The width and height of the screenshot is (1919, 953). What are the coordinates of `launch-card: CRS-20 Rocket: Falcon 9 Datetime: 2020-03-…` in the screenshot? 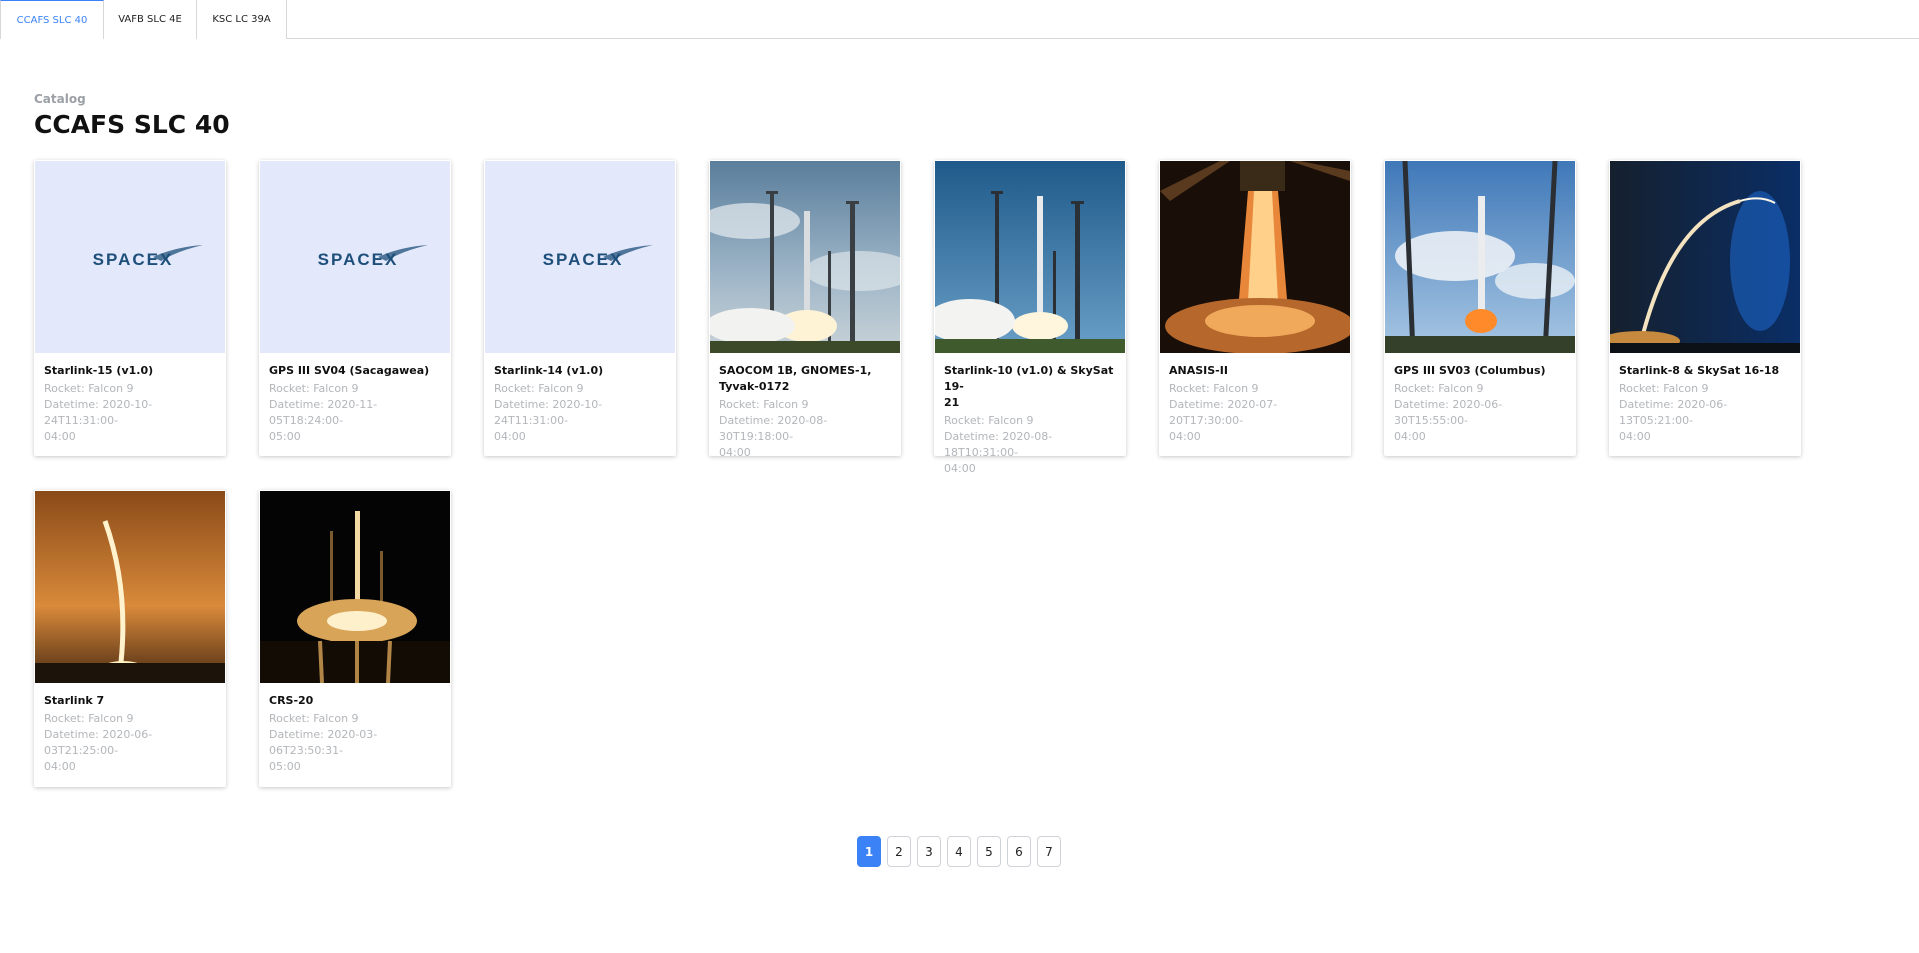 It's located at (355, 638).